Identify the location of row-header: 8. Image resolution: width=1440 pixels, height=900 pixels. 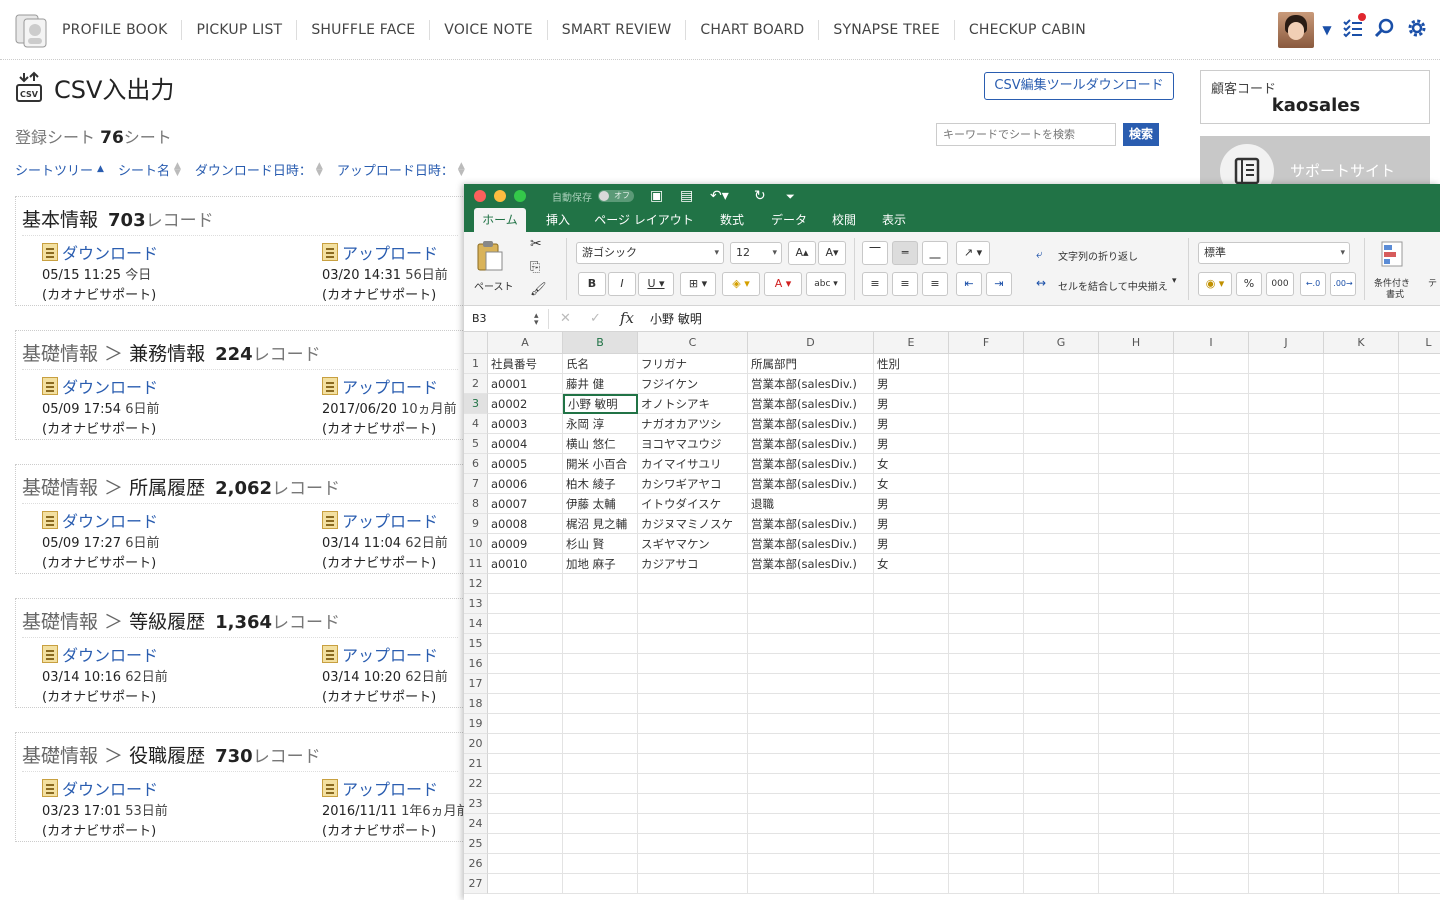
(476, 504).